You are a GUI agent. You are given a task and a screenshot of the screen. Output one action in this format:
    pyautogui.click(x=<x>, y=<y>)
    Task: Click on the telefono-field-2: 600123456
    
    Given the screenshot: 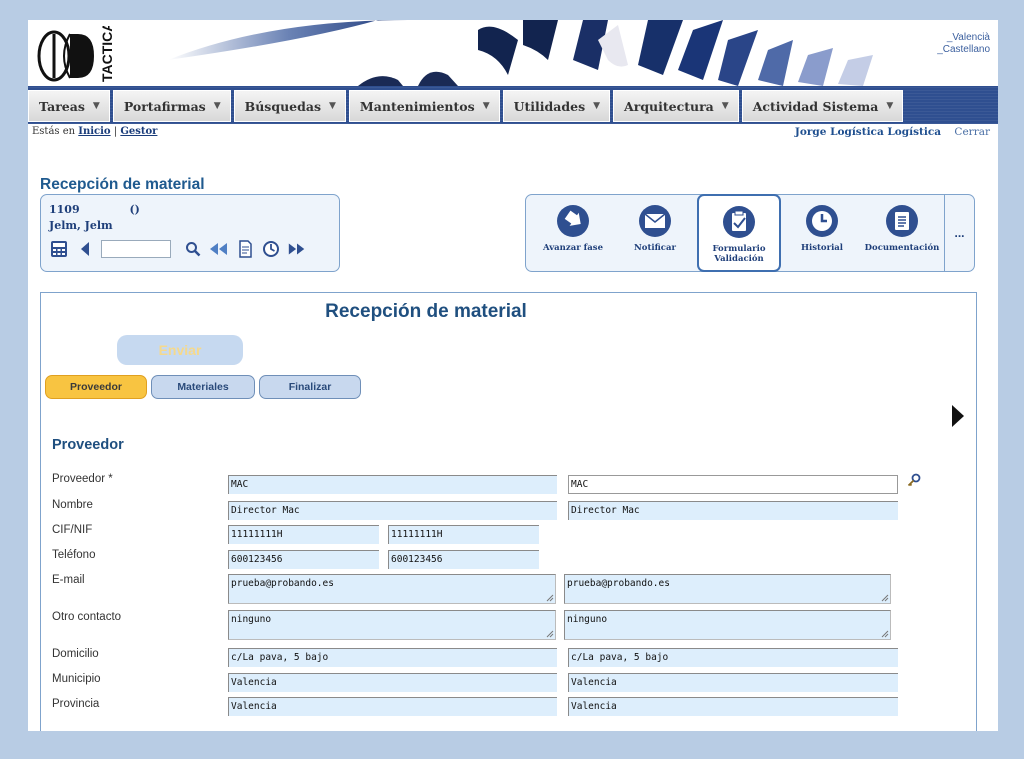 What is the action you would take?
    pyautogui.click(x=463, y=559)
    